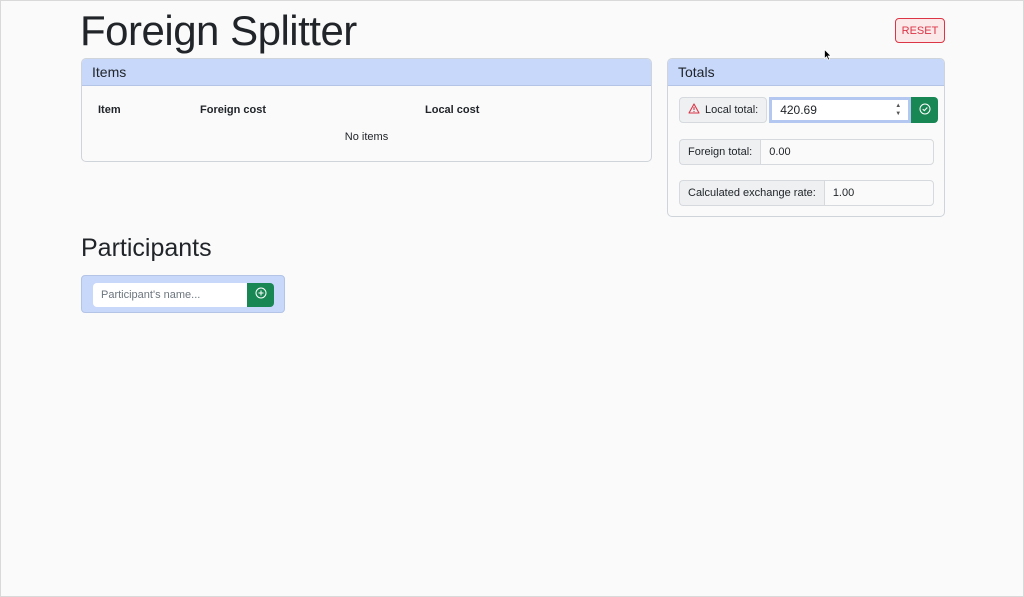 This screenshot has width=1024, height=597. What do you see at coordinates (898, 111) in the screenshot?
I see `number-spinner-icon: ▲ ▼` at bounding box center [898, 111].